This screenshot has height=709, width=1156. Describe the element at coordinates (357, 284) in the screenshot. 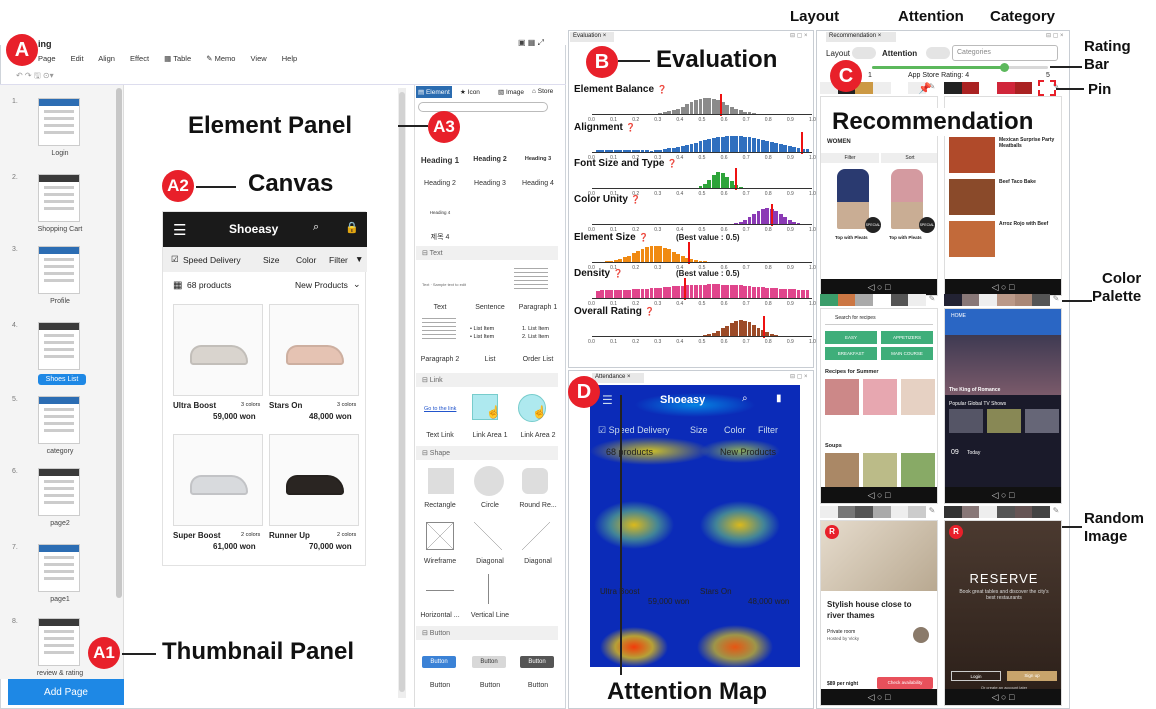

I see `chevron-down-icon: ⌄` at that location.